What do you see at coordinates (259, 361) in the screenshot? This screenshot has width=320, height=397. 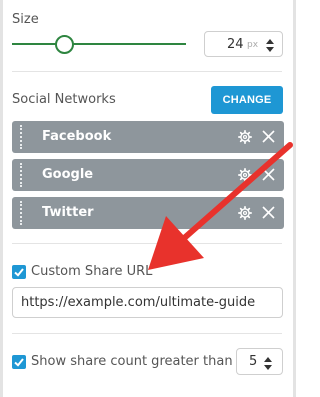 I see `share-count-number-input: 5` at bounding box center [259, 361].